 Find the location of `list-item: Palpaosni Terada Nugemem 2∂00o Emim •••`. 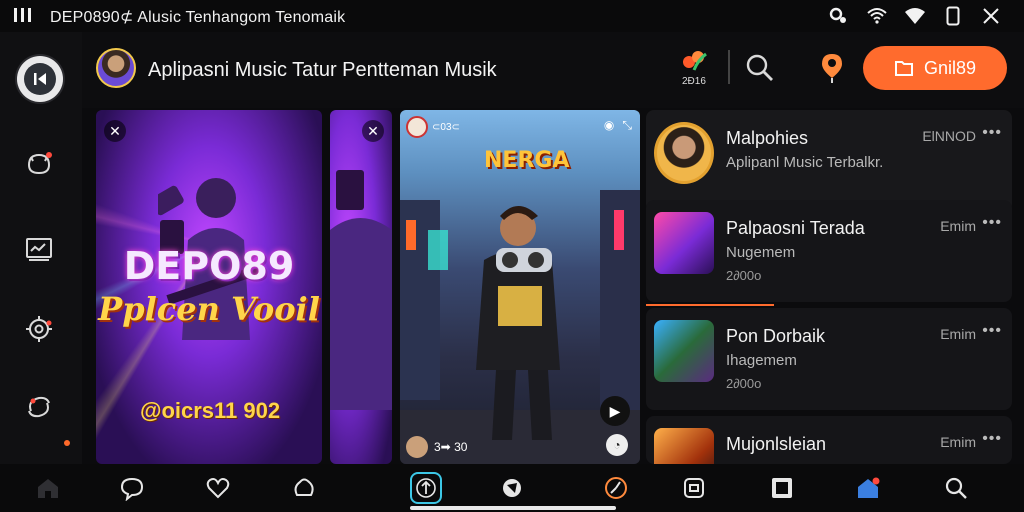

list-item: Palpaosni Terada Nugemem 2∂00o Emim ••• is located at coordinates (829, 251).